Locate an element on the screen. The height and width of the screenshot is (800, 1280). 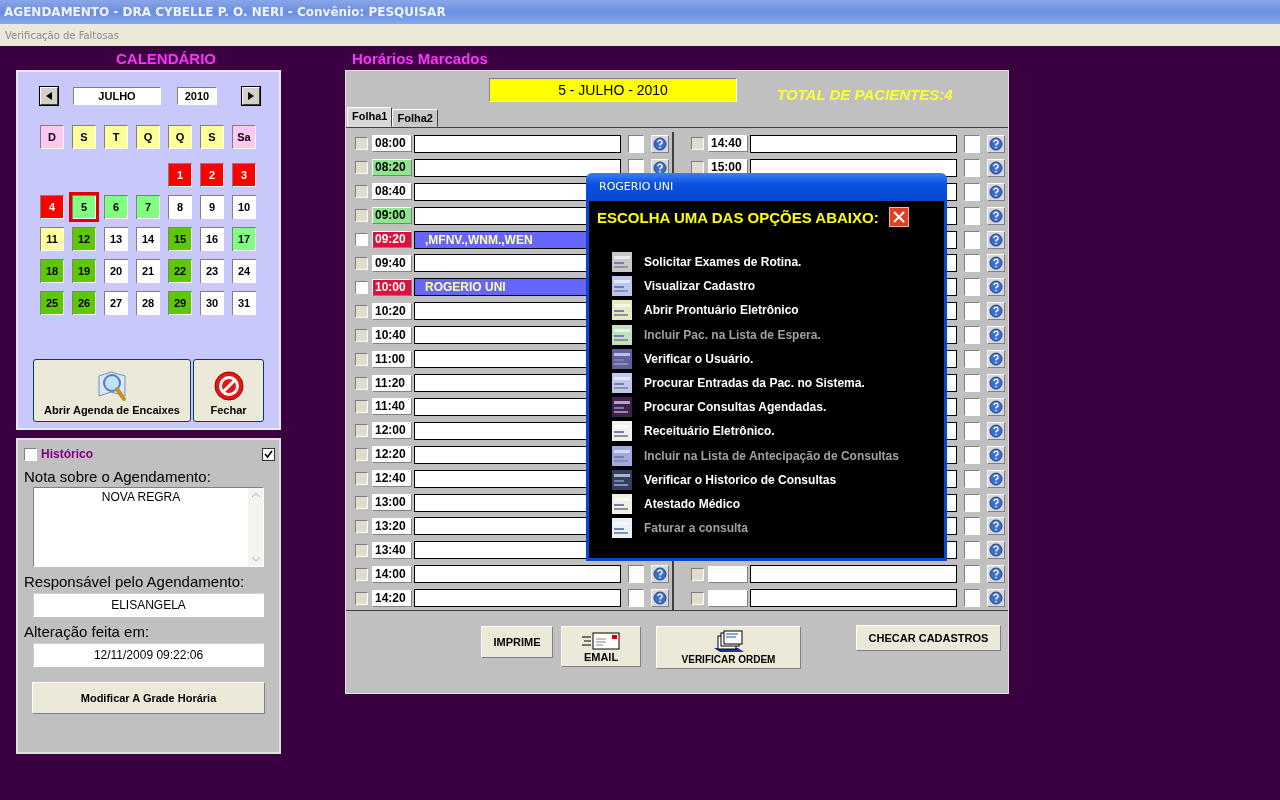
calendar-day: 30 is located at coordinates (212, 303).